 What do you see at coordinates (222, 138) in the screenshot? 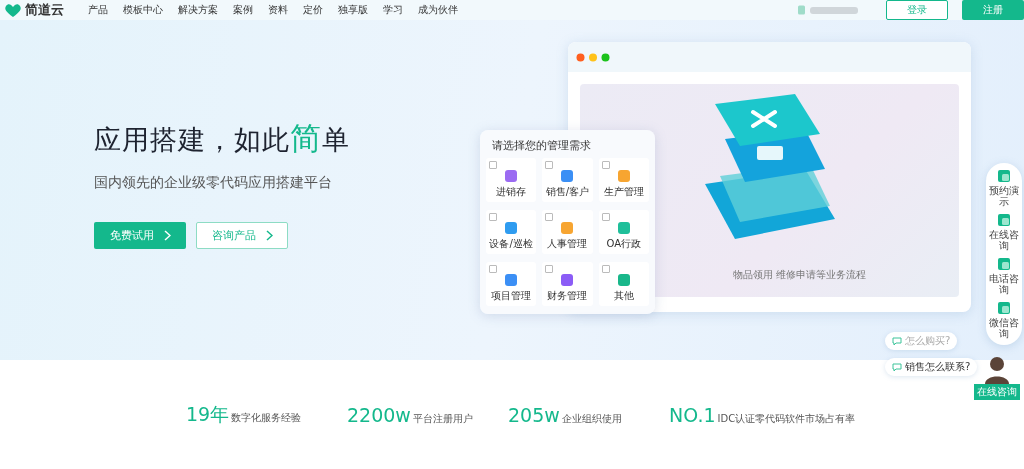
I see `hero-headline: 应用搭建，如此简单` at bounding box center [222, 138].